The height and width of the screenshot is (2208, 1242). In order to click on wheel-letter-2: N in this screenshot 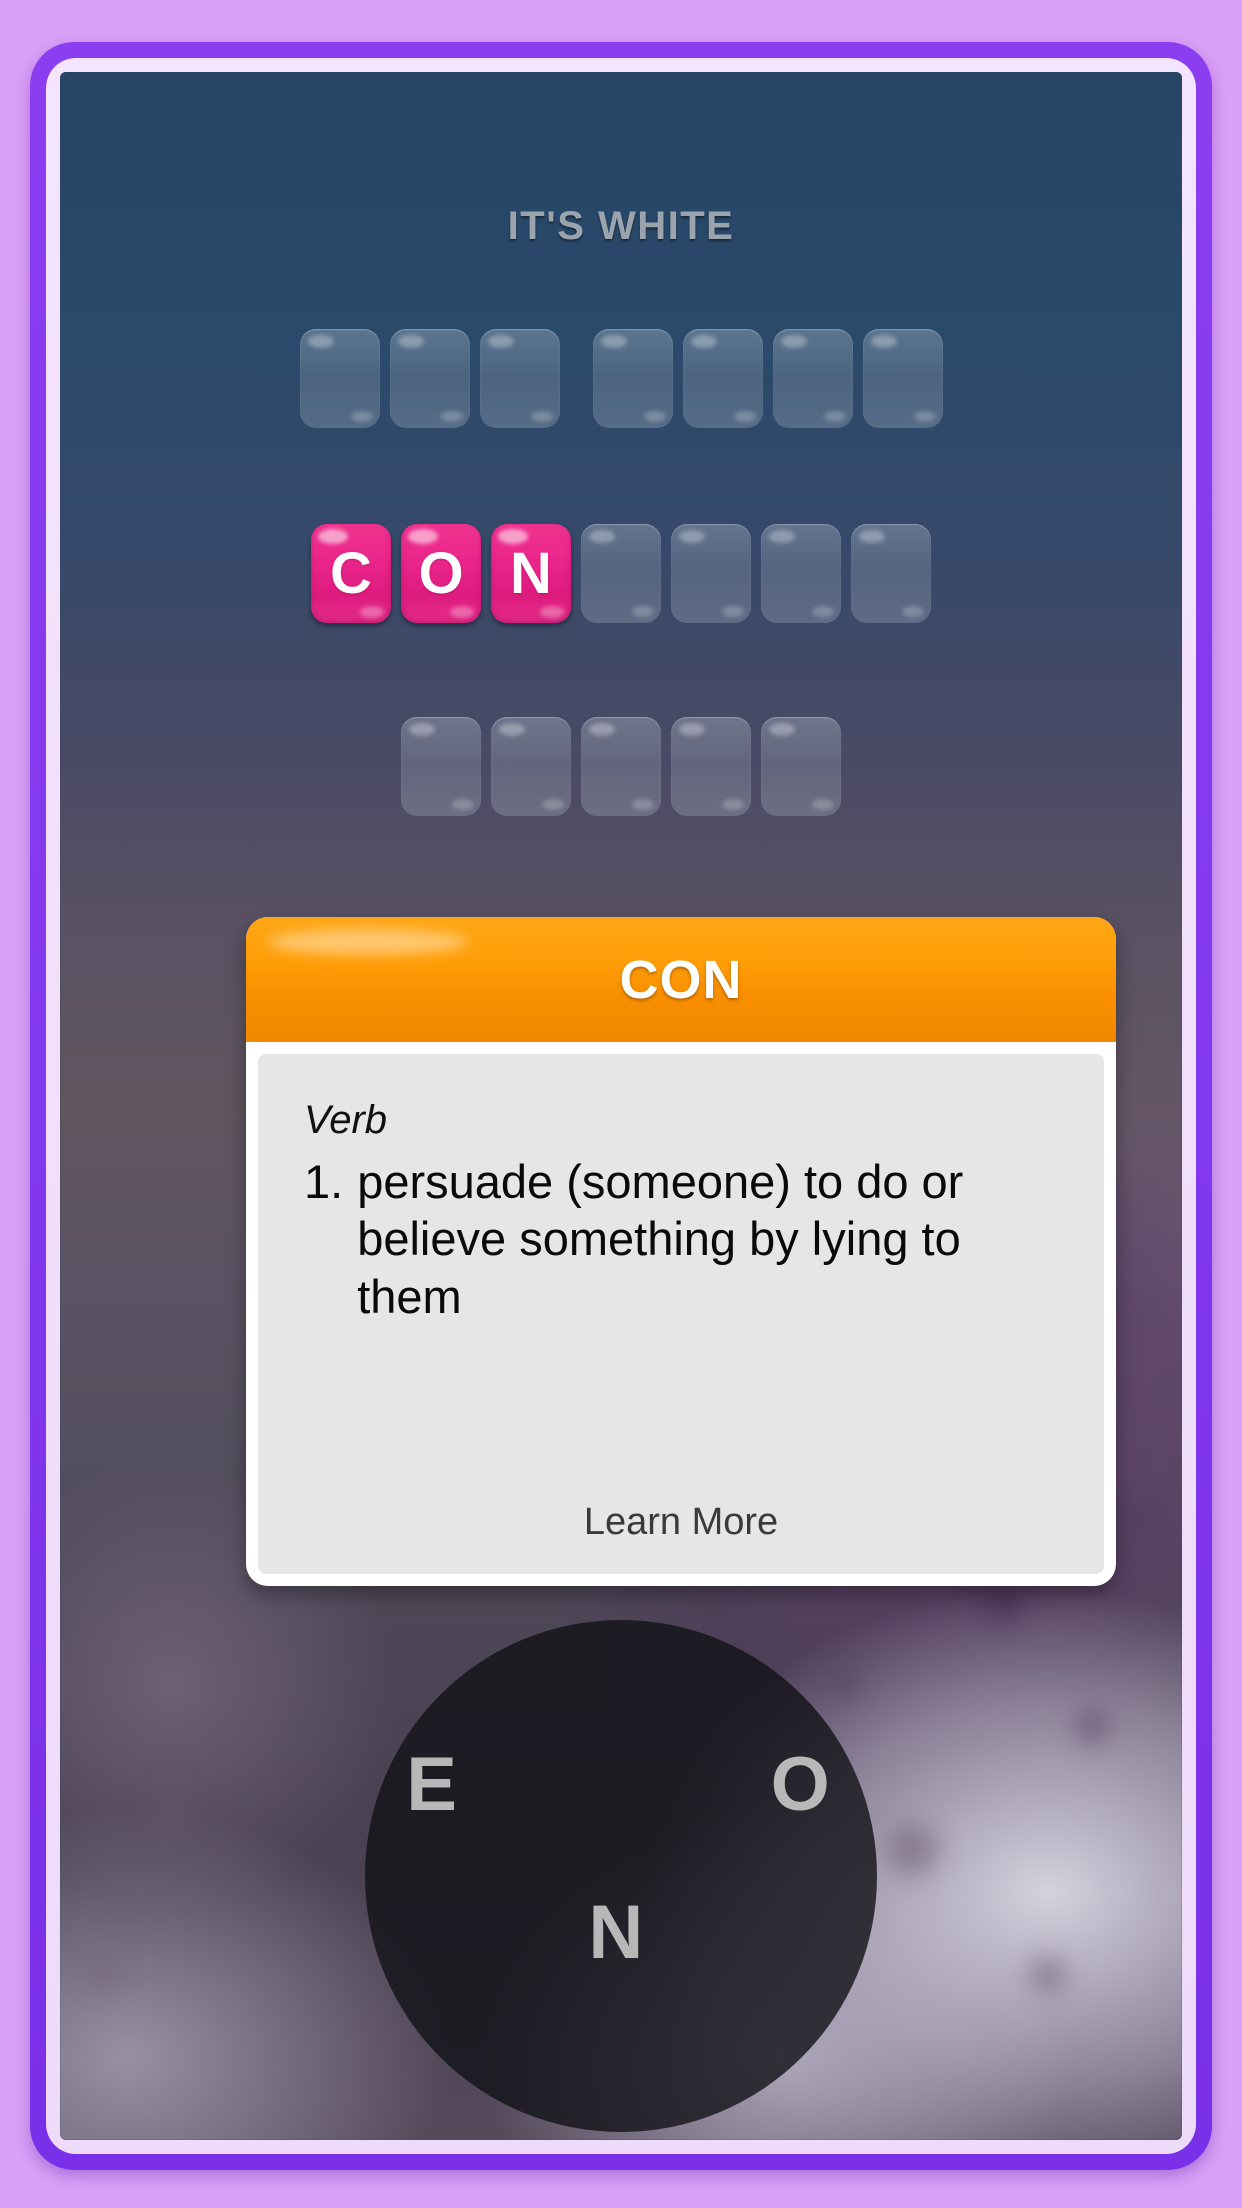, I will do `click(616, 1932)`.